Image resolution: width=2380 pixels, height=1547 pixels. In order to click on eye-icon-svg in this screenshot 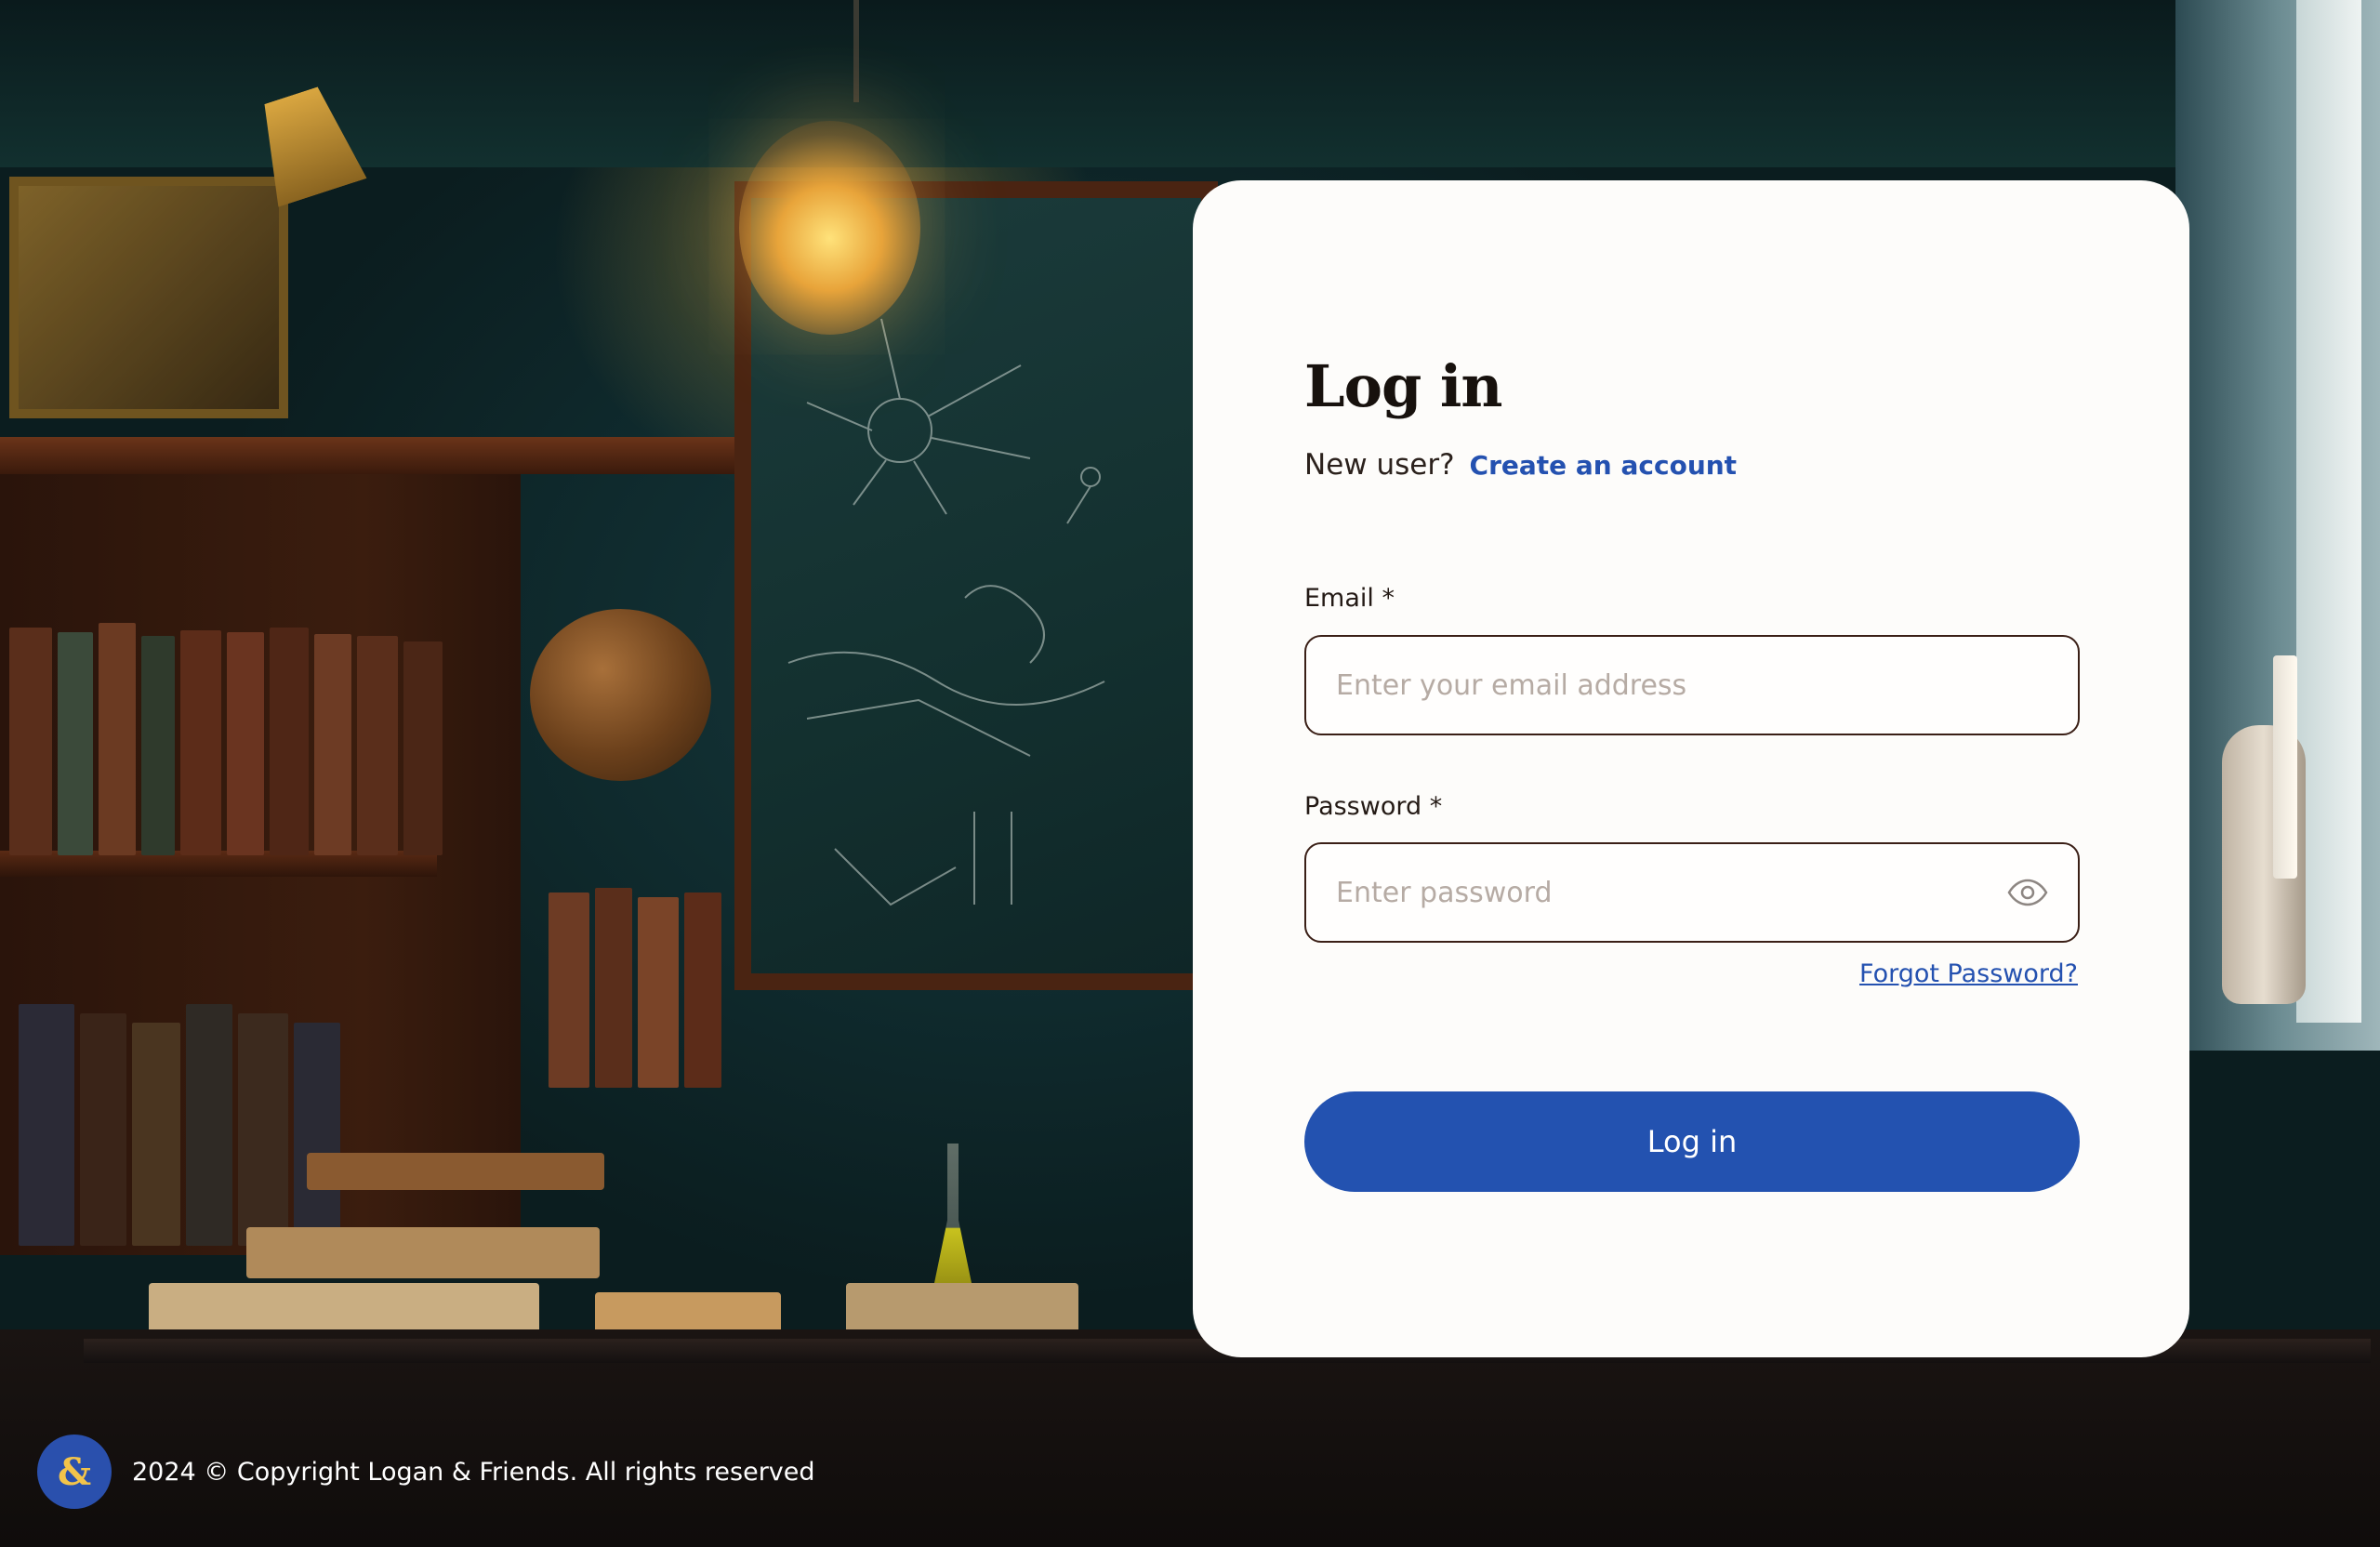, I will do `click(2027, 892)`.